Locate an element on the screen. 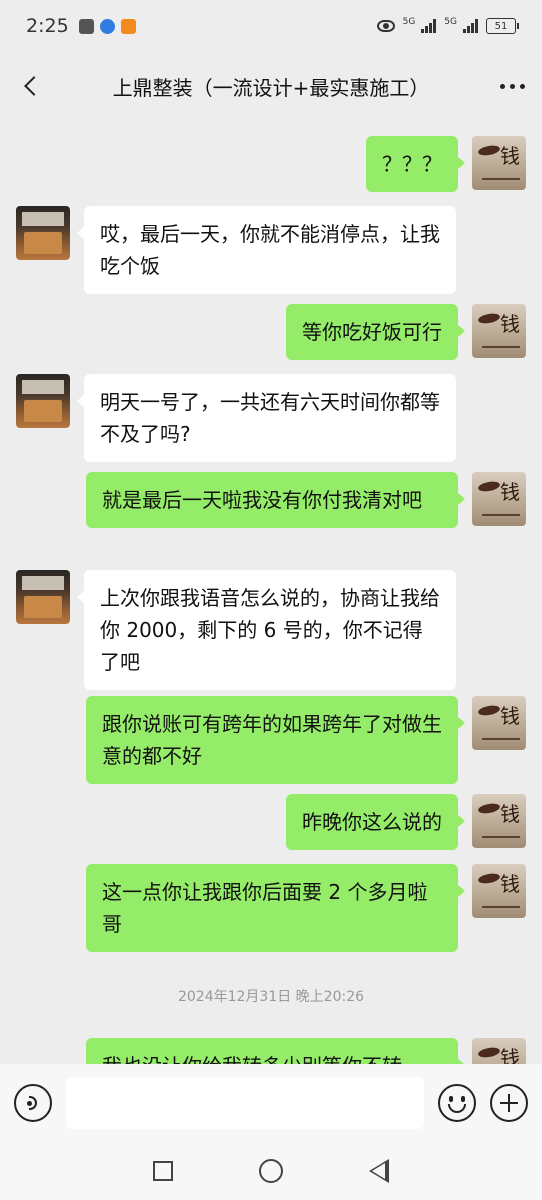  status-time: 2:25 is located at coordinates (47, 26).